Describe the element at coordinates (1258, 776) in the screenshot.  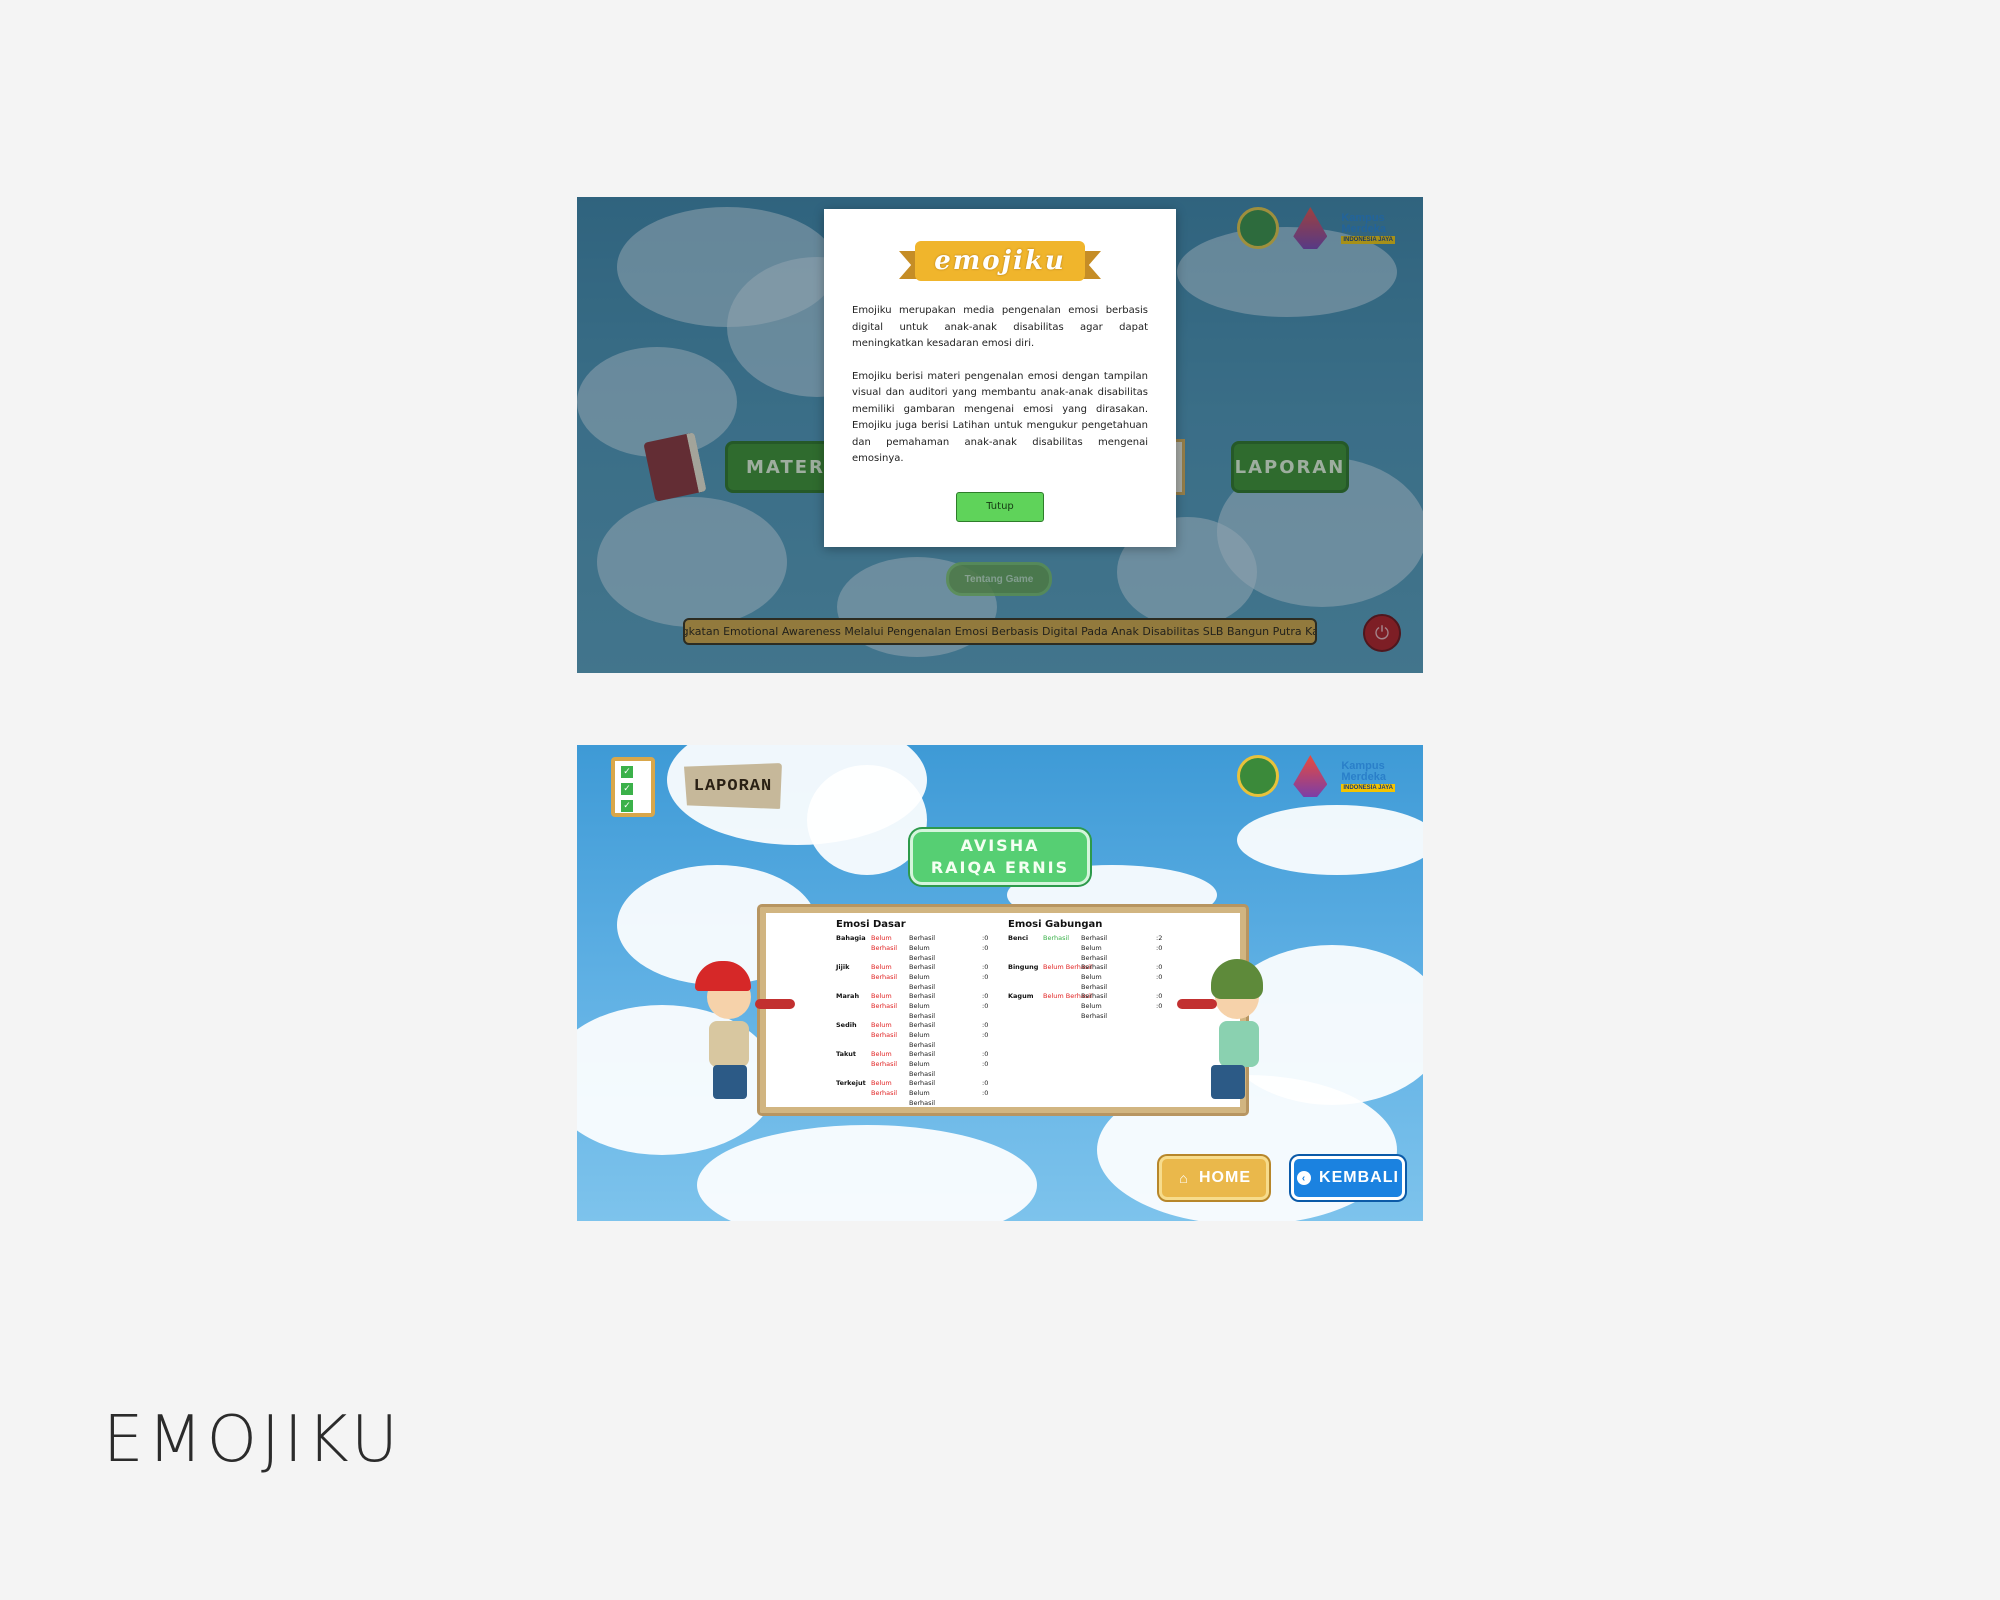
I see `school-emblem-icon` at that location.